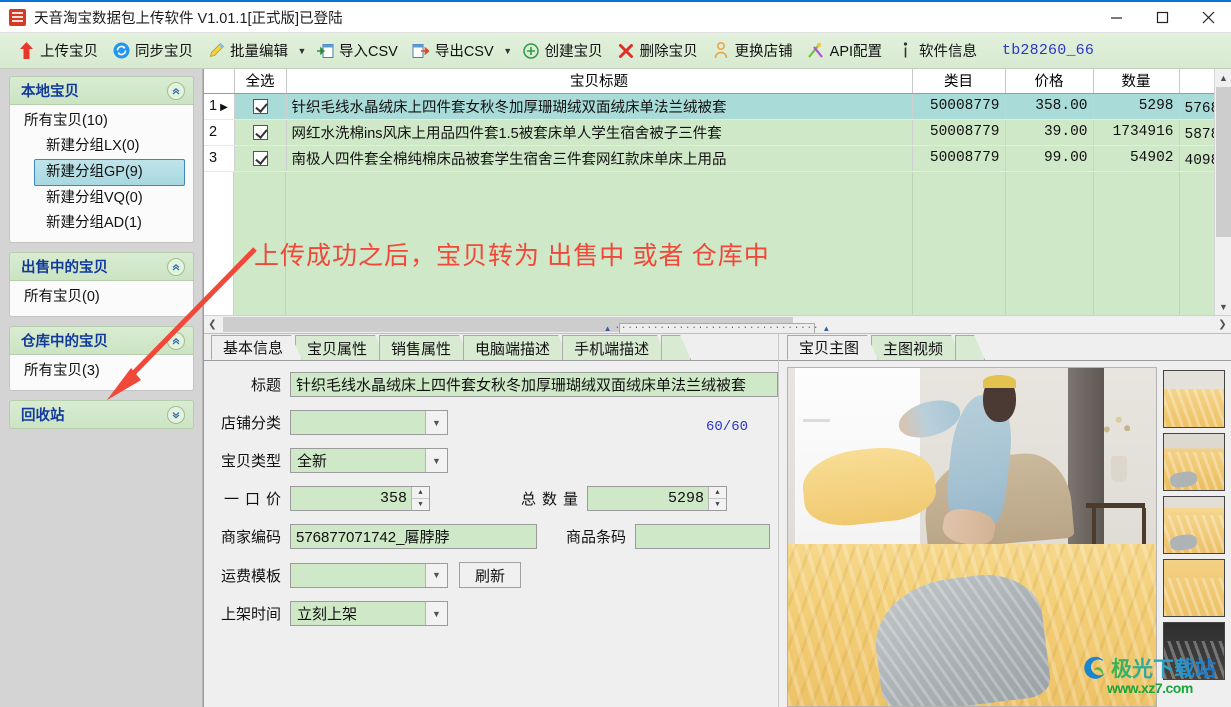  I want to click on row-number-cell: 1 ▶, so click(219, 106).